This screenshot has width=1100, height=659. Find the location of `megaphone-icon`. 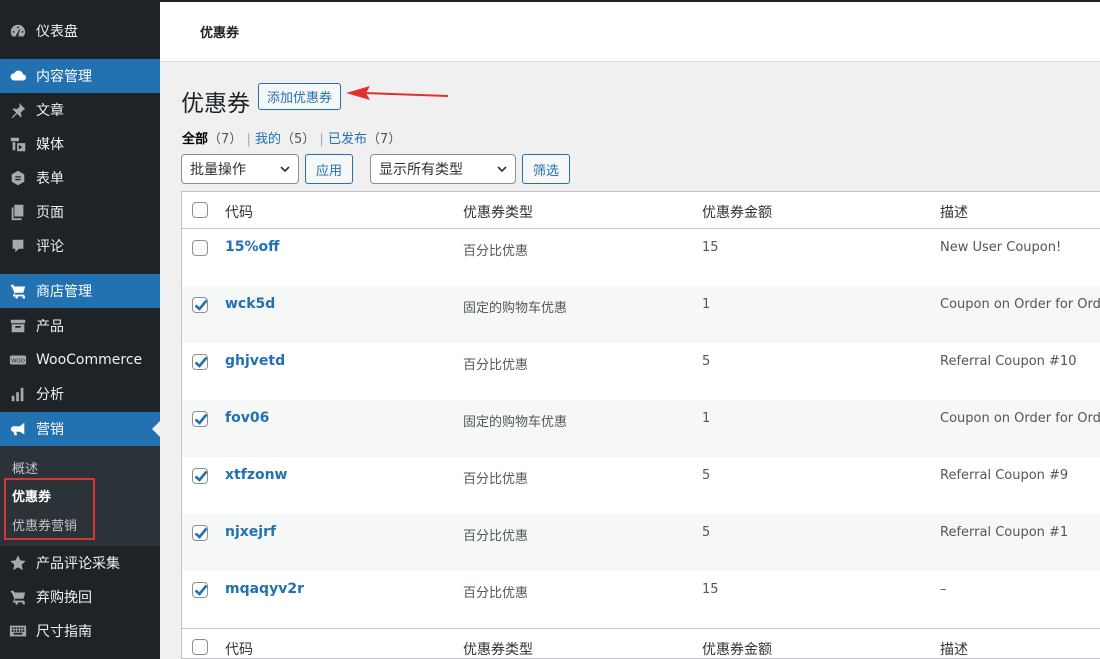

megaphone-icon is located at coordinates (18, 429).